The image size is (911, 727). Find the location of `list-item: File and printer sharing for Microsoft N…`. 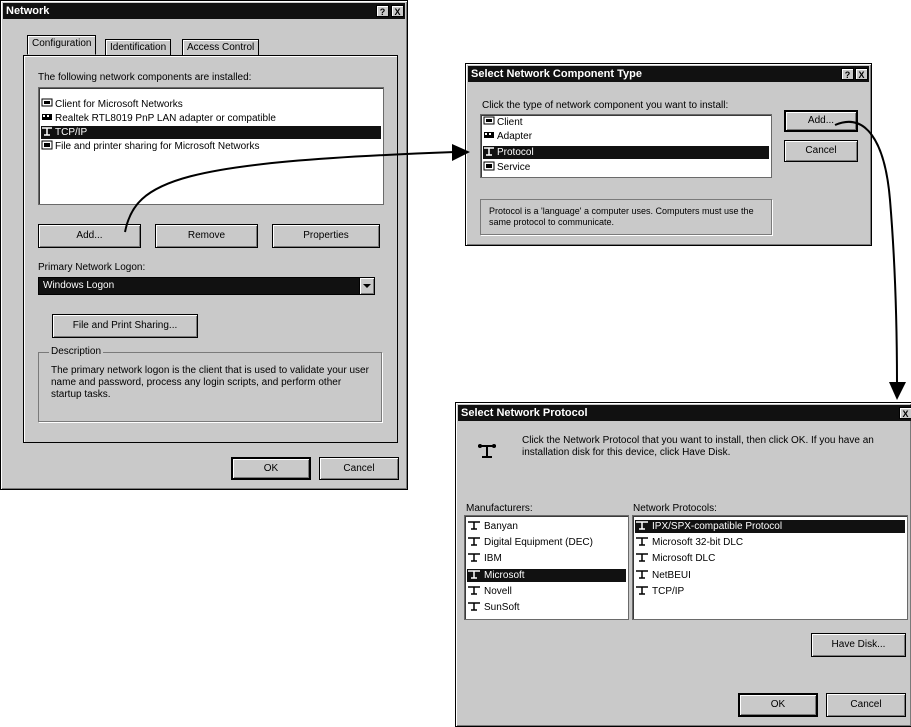

list-item: File and printer sharing for Microsoft N… is located at coordinates (211, 146).